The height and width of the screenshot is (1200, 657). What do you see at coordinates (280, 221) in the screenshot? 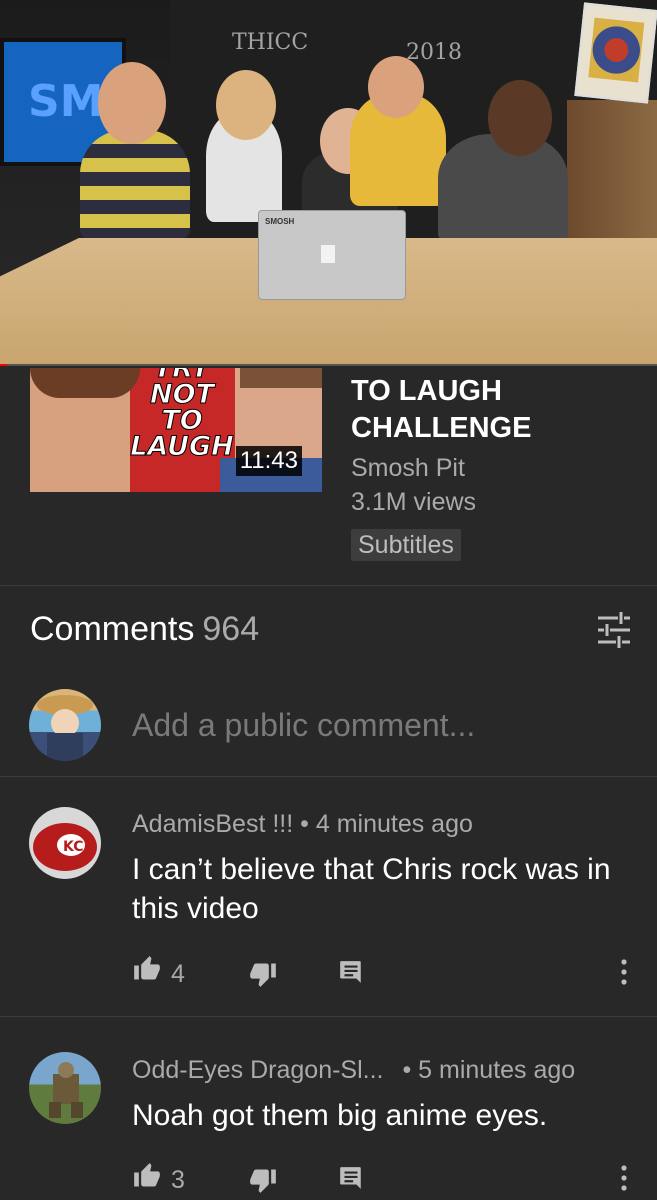
I see `laptop-label: SMOSH` at bounding box center [280, 221].